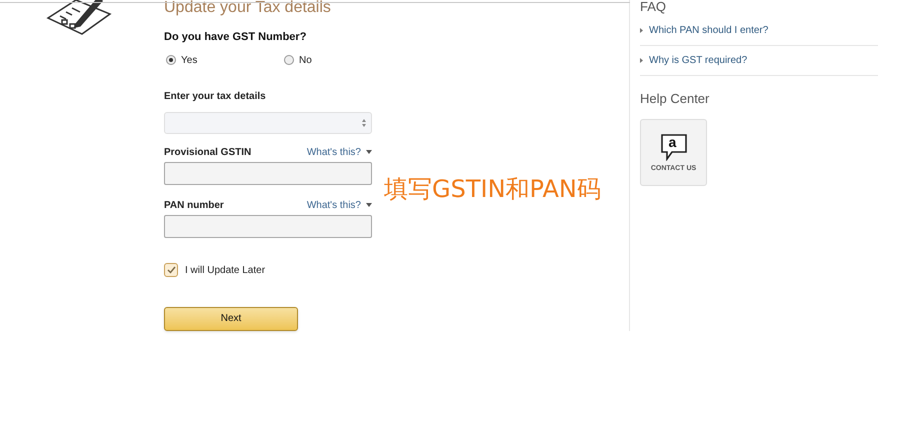 This screenshot has height=421, width=900. What do you see at coordinates (231, 318) in the screenshot?
I see `next-button: Next` at bounding box center [231, 318].